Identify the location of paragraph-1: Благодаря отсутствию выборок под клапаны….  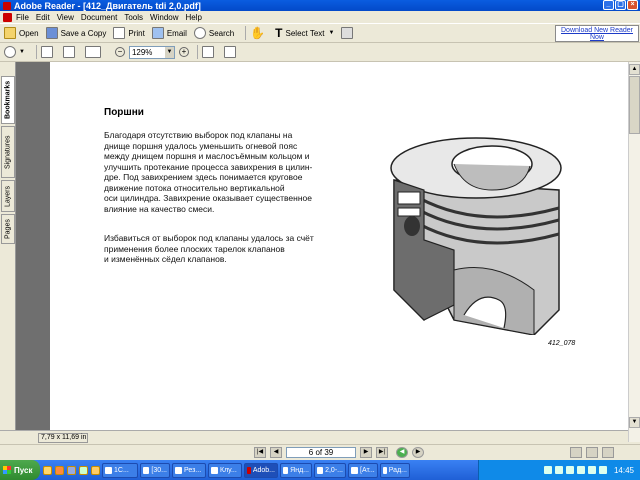
(229, 172).